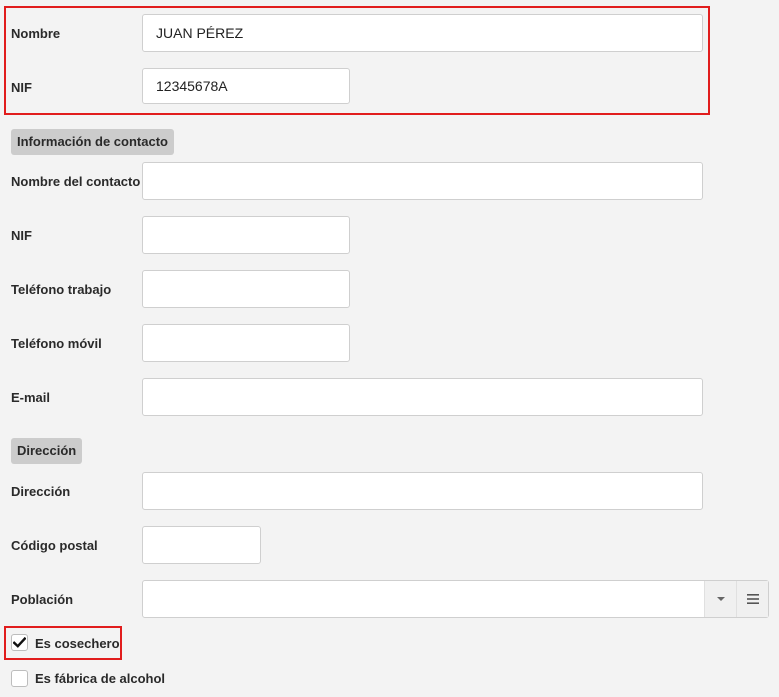 This screenshot has height=697, width=779. I want to click on contact-nif-input, so click(246, 235).